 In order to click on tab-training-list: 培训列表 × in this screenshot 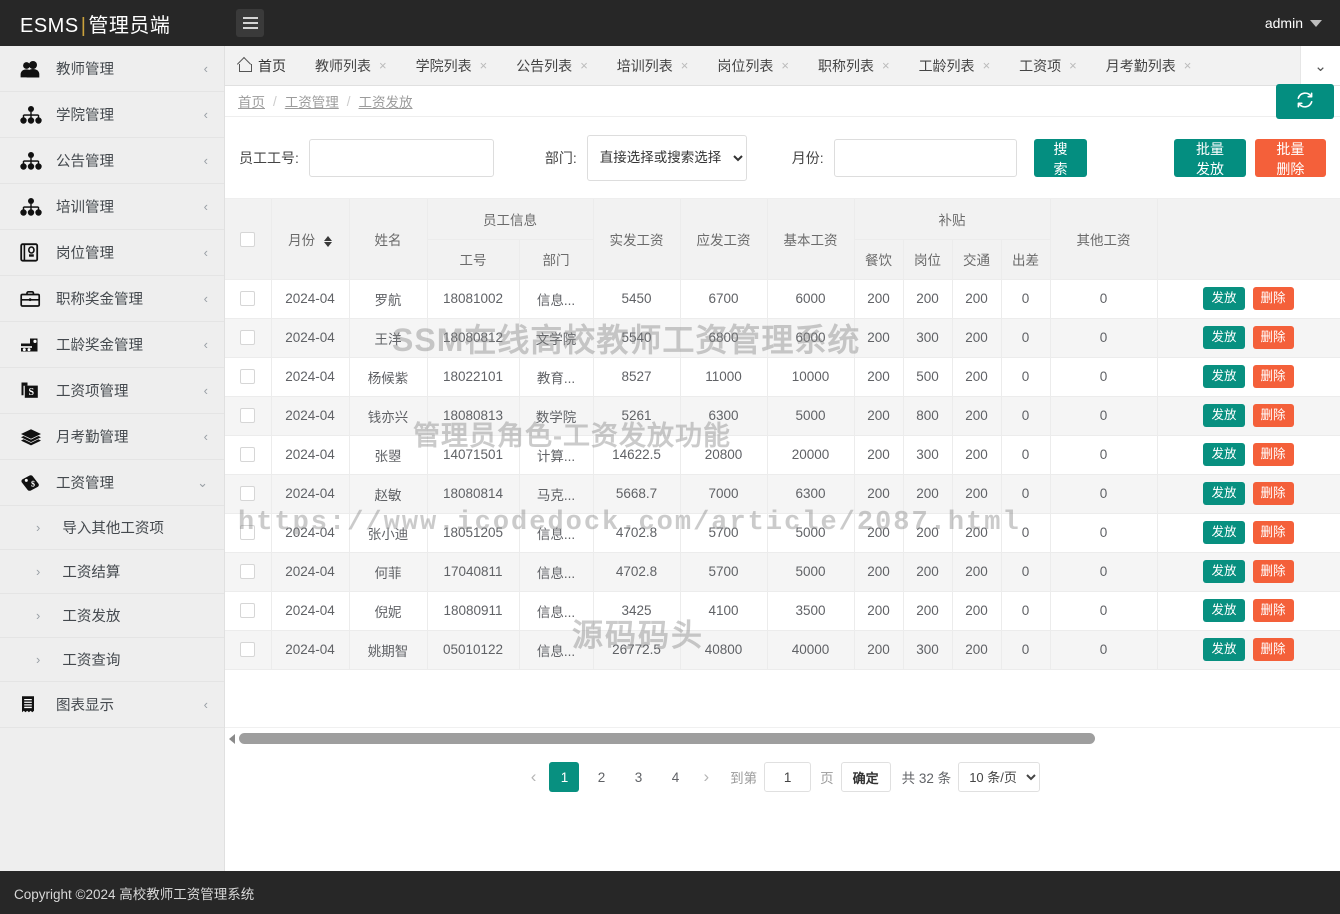, I will do `click(653, 65)`.